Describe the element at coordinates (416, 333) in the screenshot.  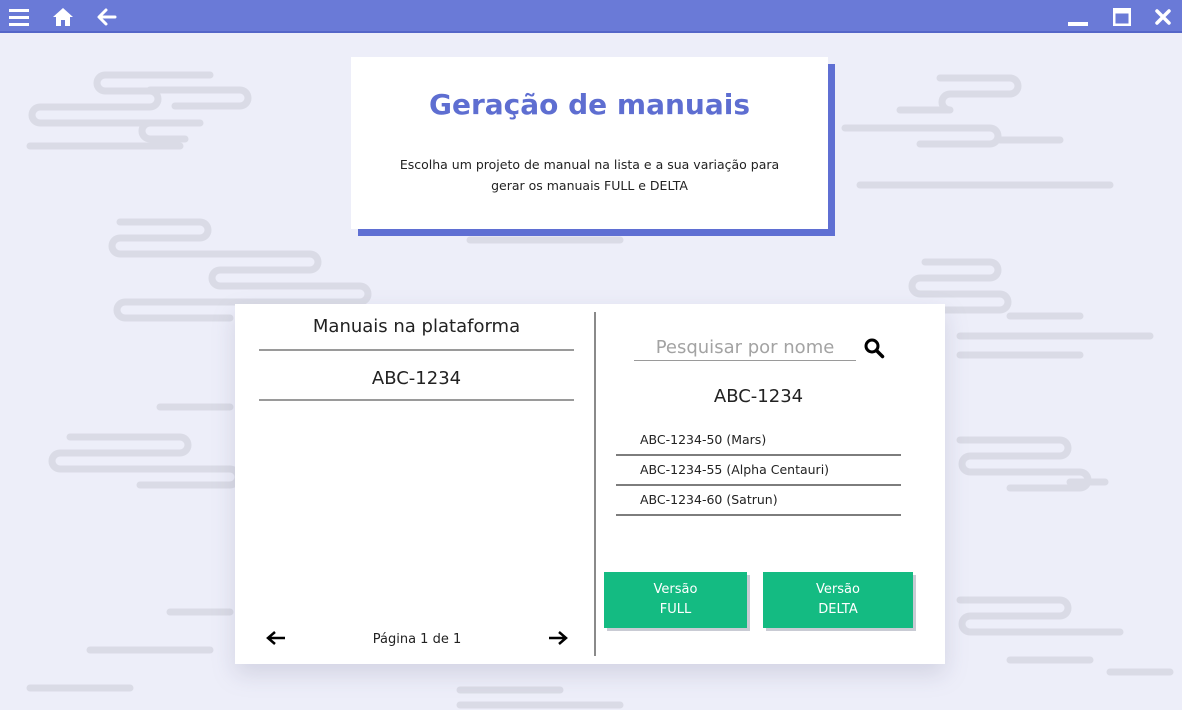
I see `manuals-list-title: Manuais na plataforma` at that location.